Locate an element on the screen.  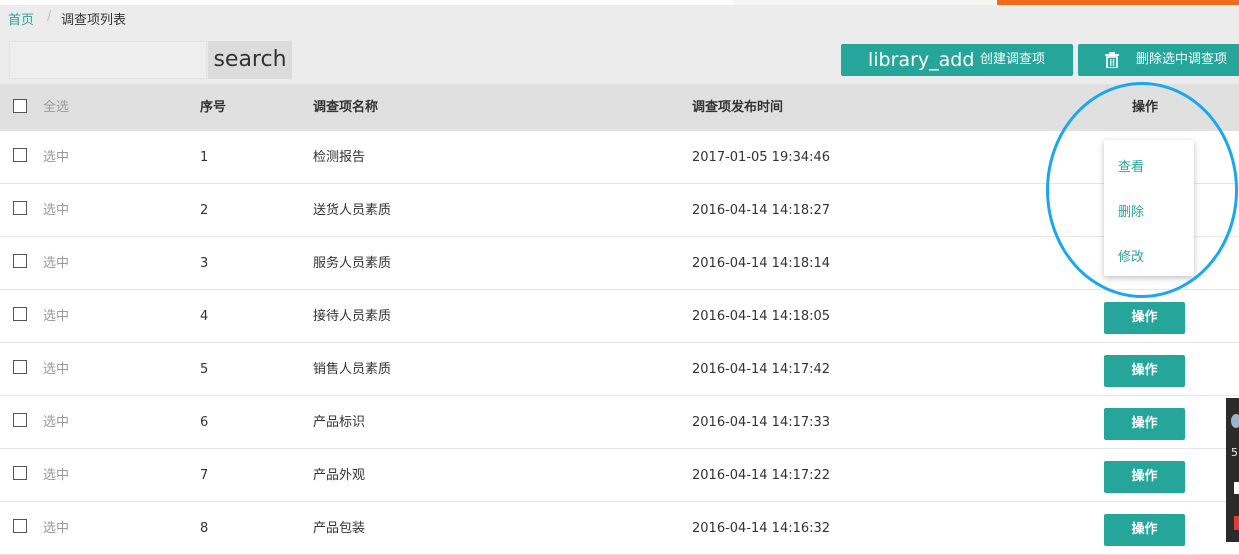
row-name: 产品标识 is located at coordinates (339, 422).